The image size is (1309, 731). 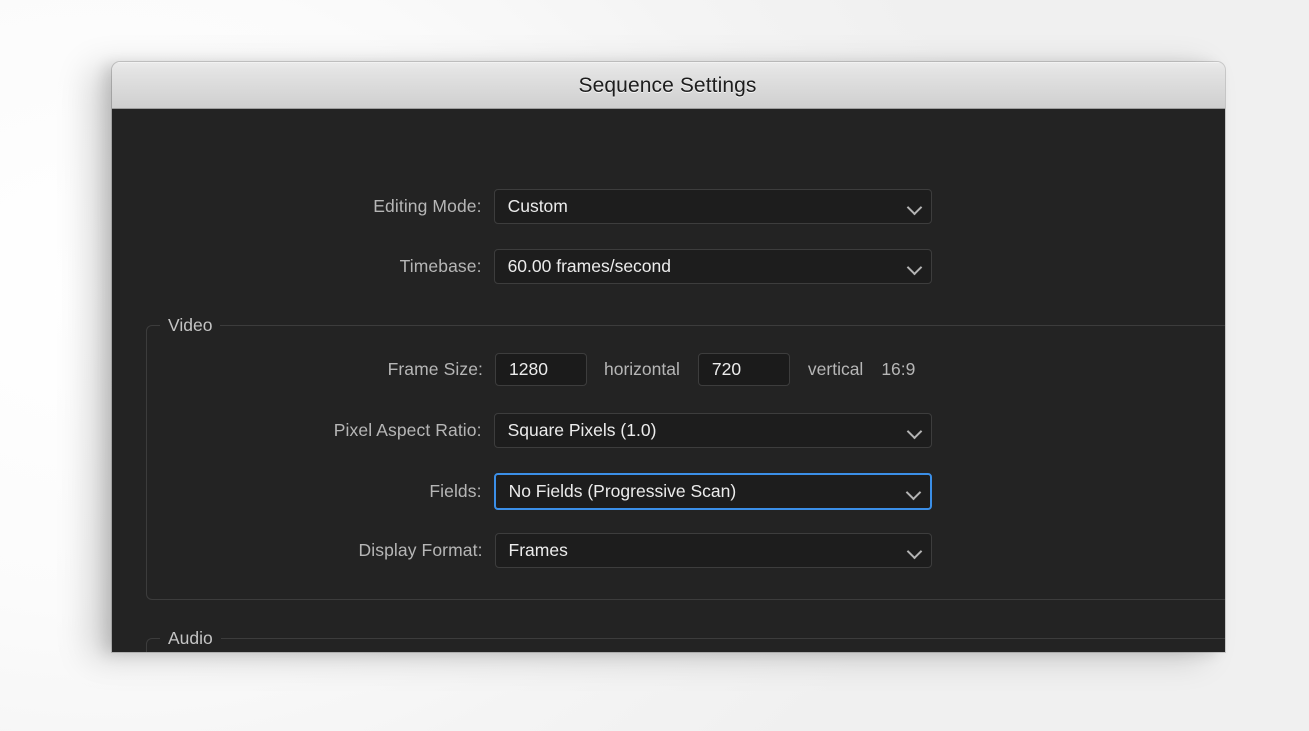 I want to click on row-timebase: Timebase: 60.00 frames/second, so click(x=522, y=266).